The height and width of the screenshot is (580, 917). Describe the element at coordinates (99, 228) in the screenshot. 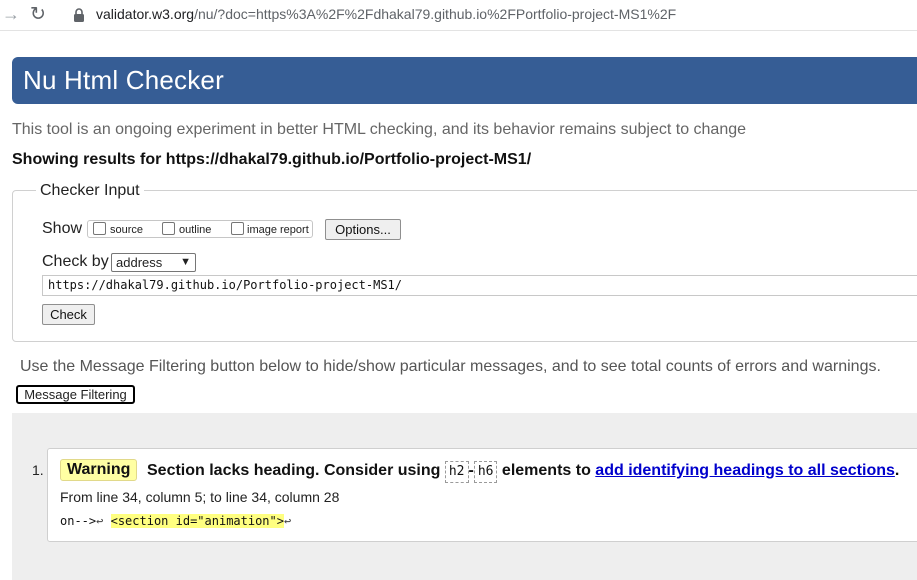

I see `source-checkbox` at that location.